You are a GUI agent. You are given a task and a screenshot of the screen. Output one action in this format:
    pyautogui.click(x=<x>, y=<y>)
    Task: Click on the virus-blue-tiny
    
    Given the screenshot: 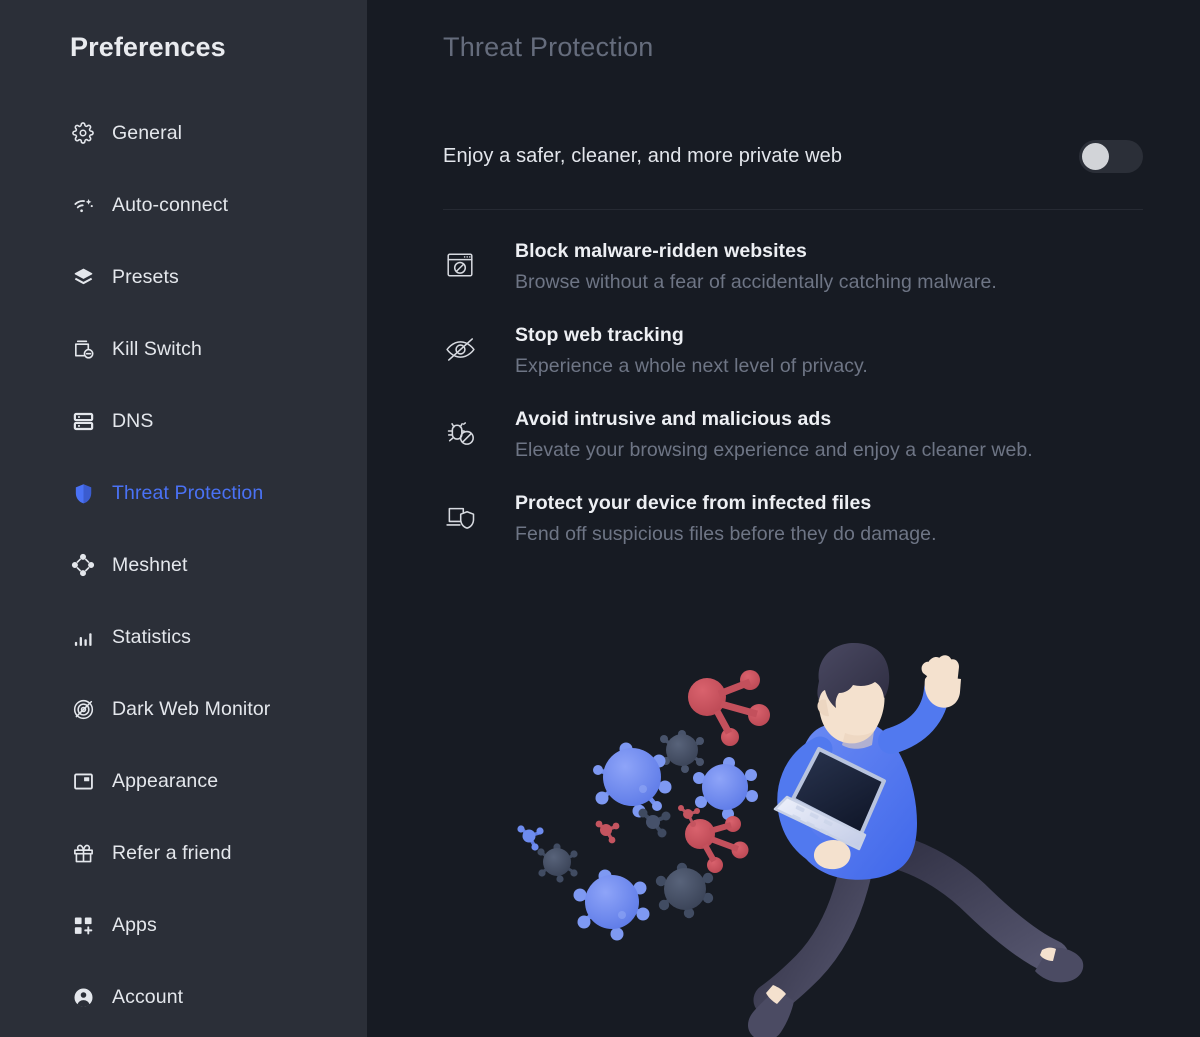 What is the action you would take?
    pyautogui.click(x=530, y=838)
    